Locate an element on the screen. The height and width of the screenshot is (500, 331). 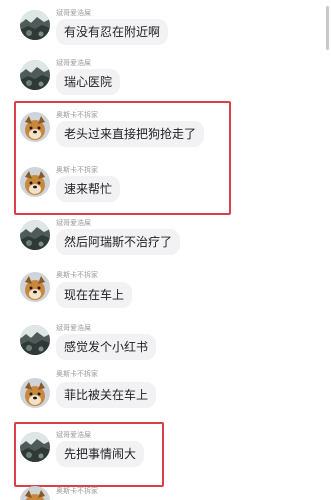
message-bubble: 瑞心医院 is located at coordinates (88, 82).